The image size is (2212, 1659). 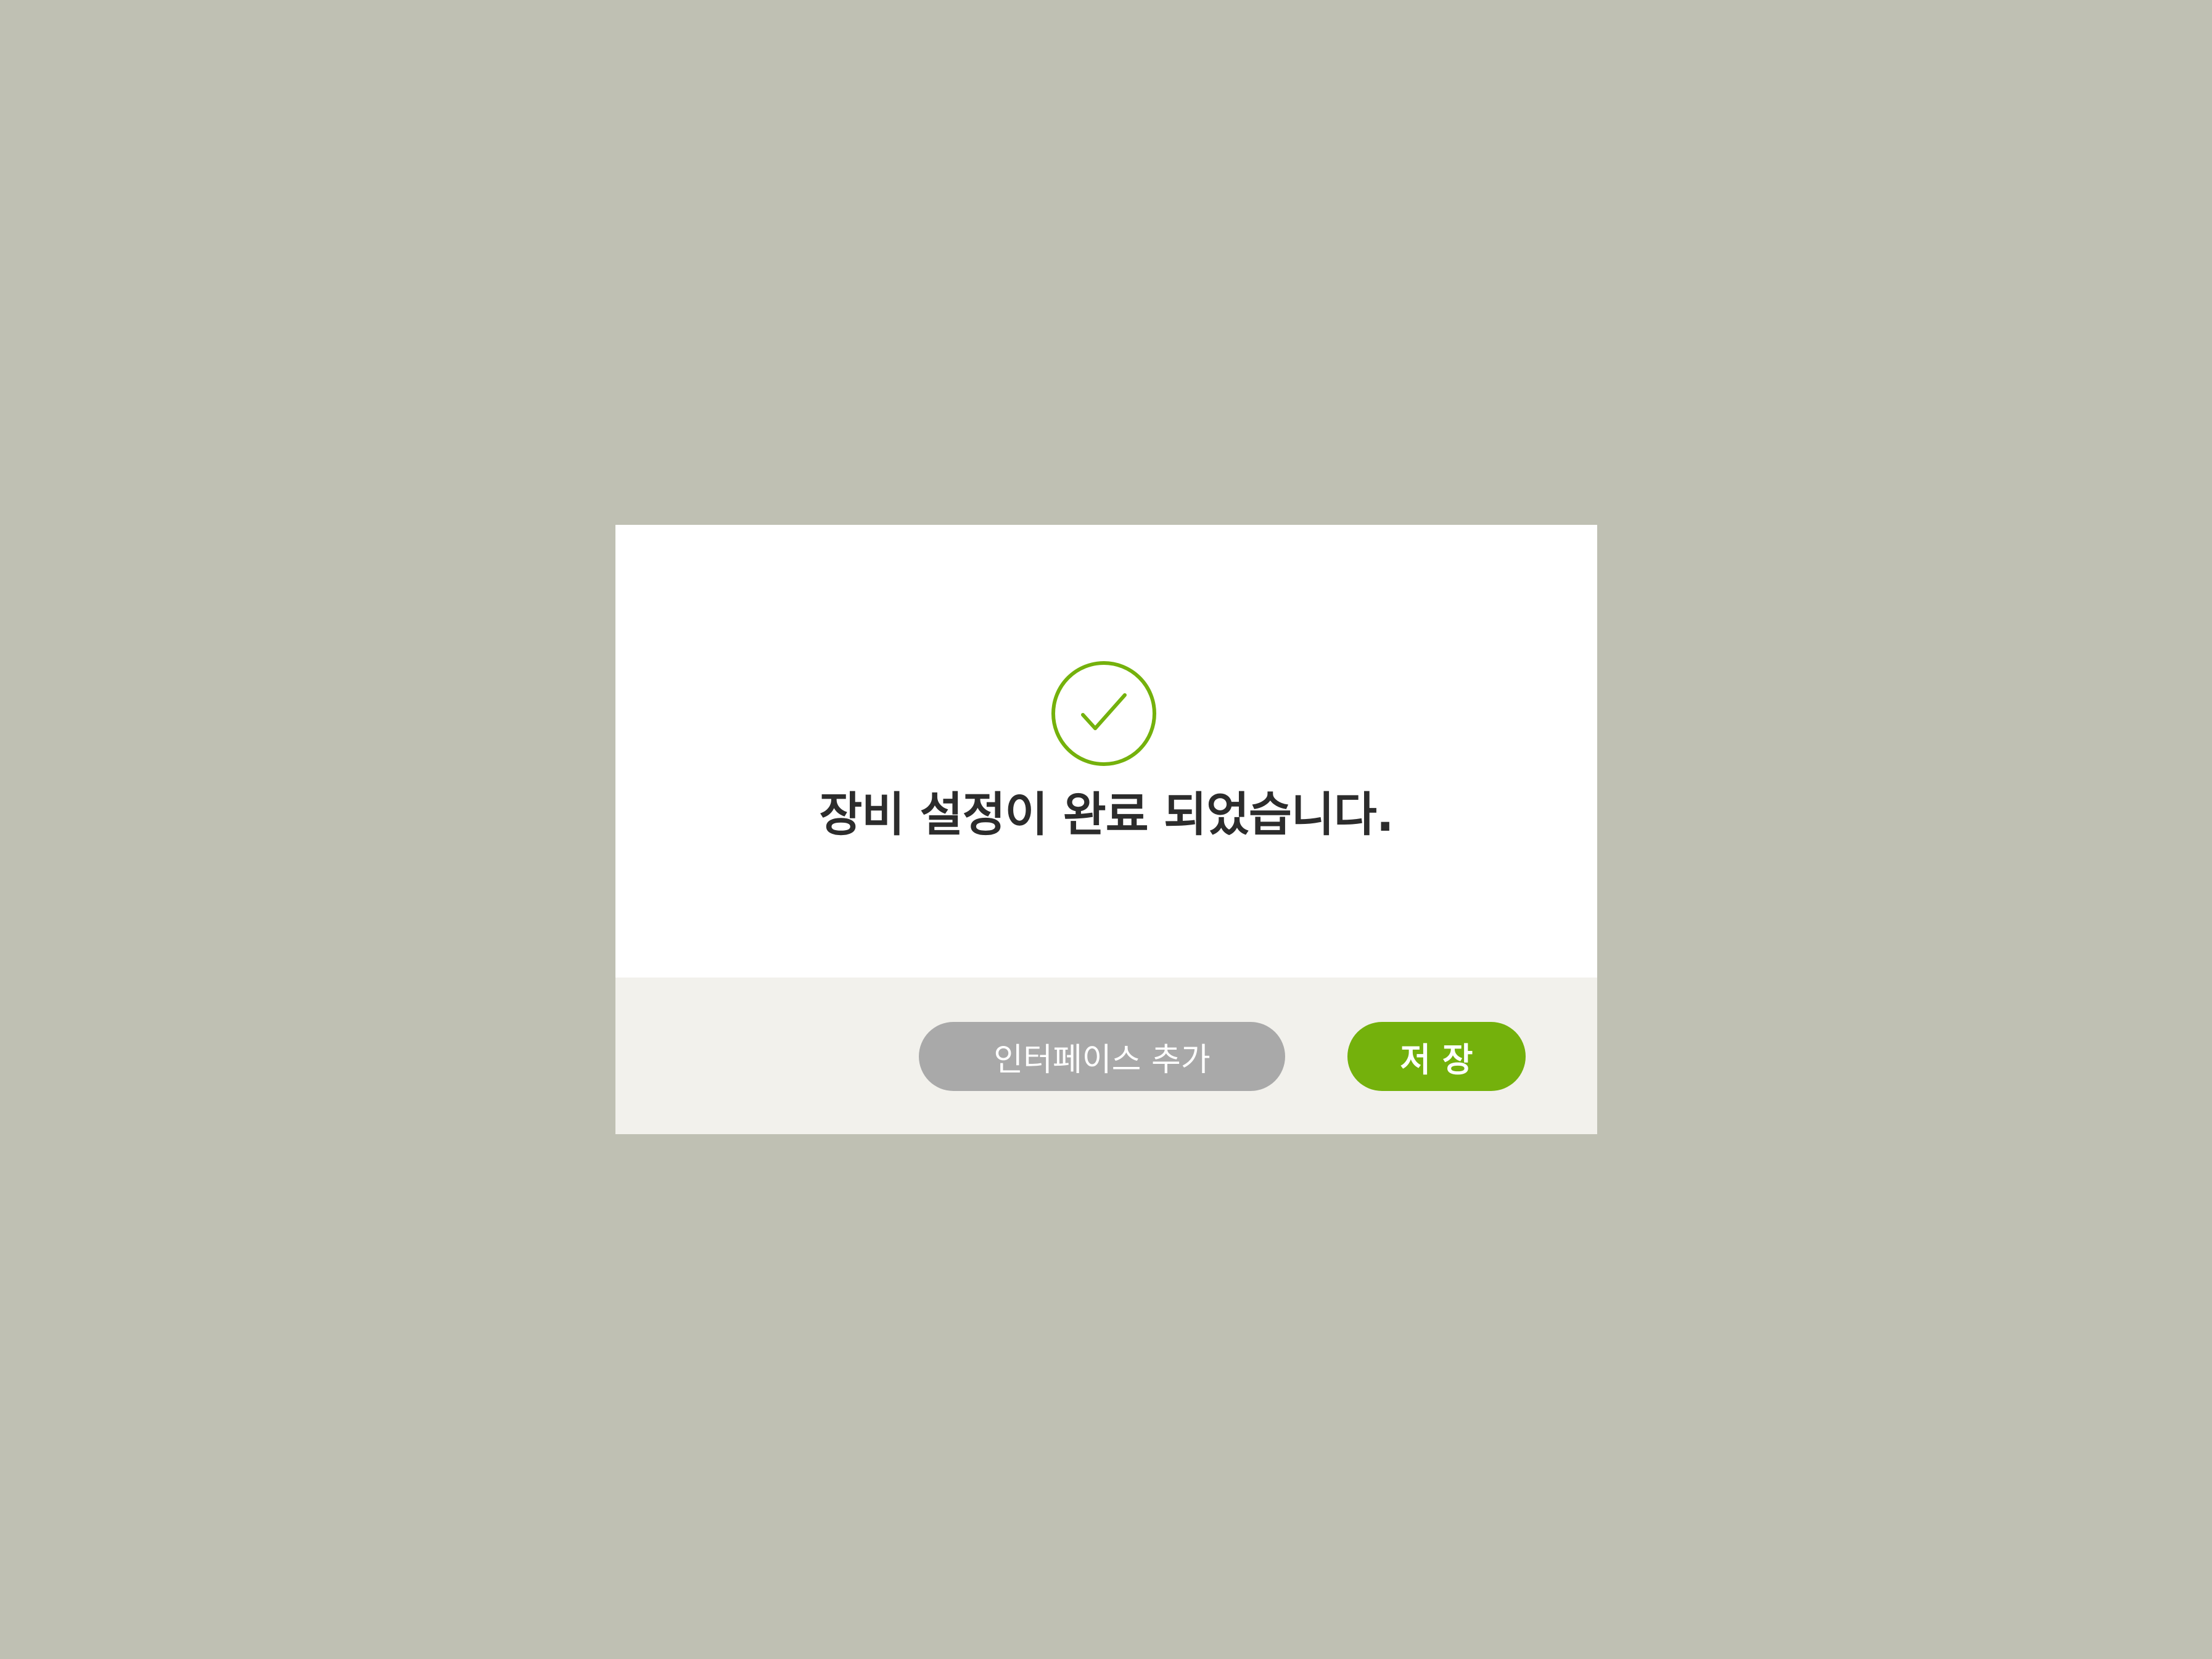 I want to click on dialog-body: 장비 설정이 완료 되었습니다., so click(x=1106, y=751).